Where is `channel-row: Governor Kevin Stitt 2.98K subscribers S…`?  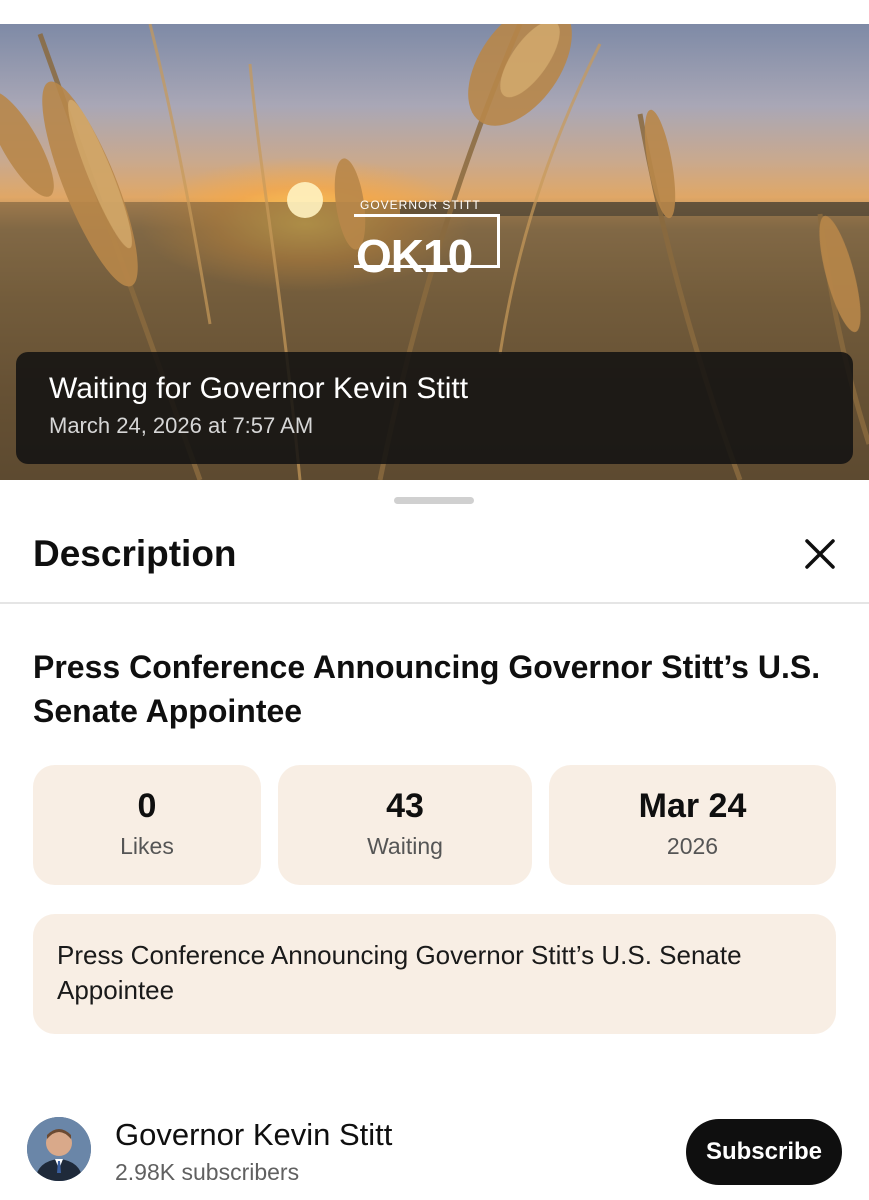
channel-row: Governor Kevin Stitt 2.98K subscribers S… is located at coordinates (434, 1155).